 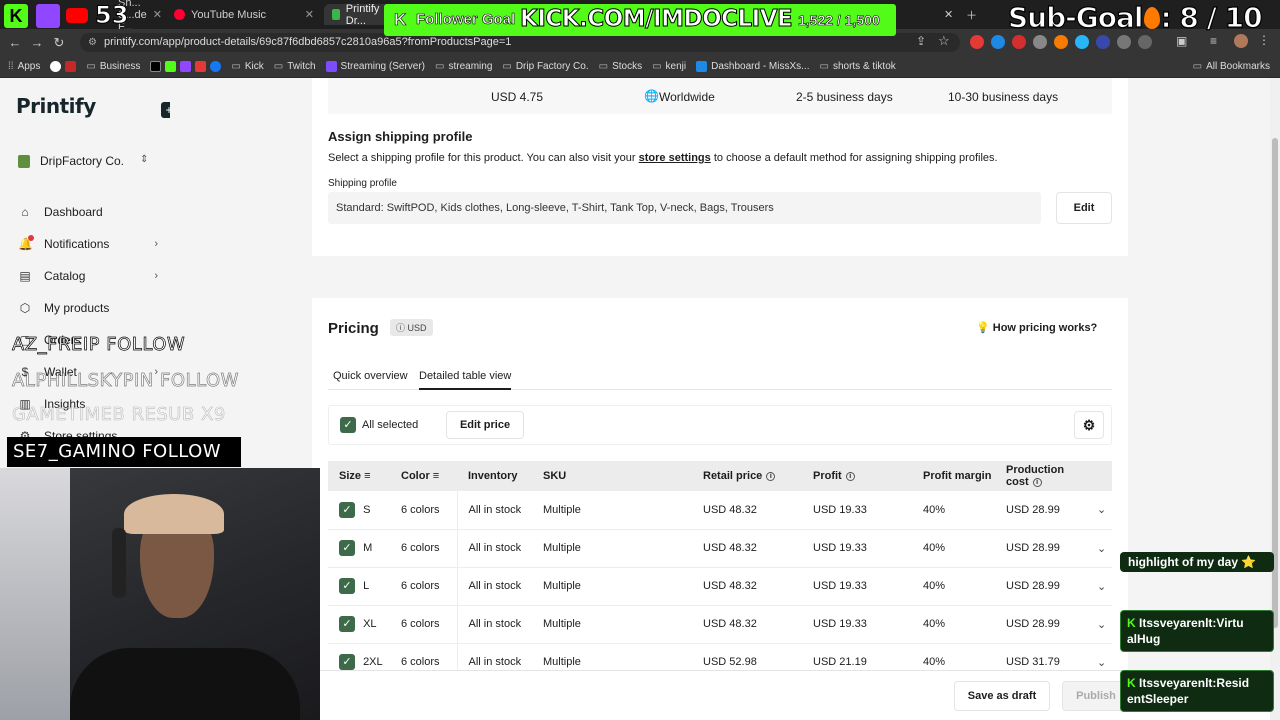 What do you see at coordinates (77, 15) in the screenshot?
I see `youtube-logo-icon` at bounding box center [77, 15].